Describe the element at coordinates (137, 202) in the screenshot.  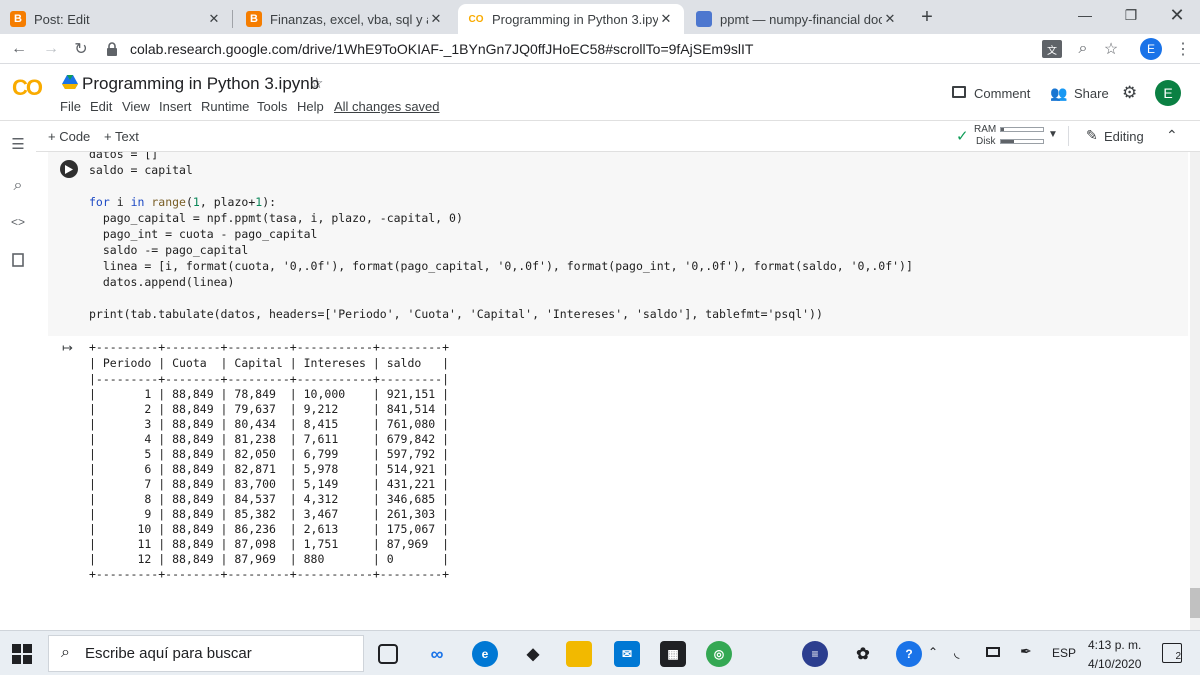
I see `code-token: in` at that location.